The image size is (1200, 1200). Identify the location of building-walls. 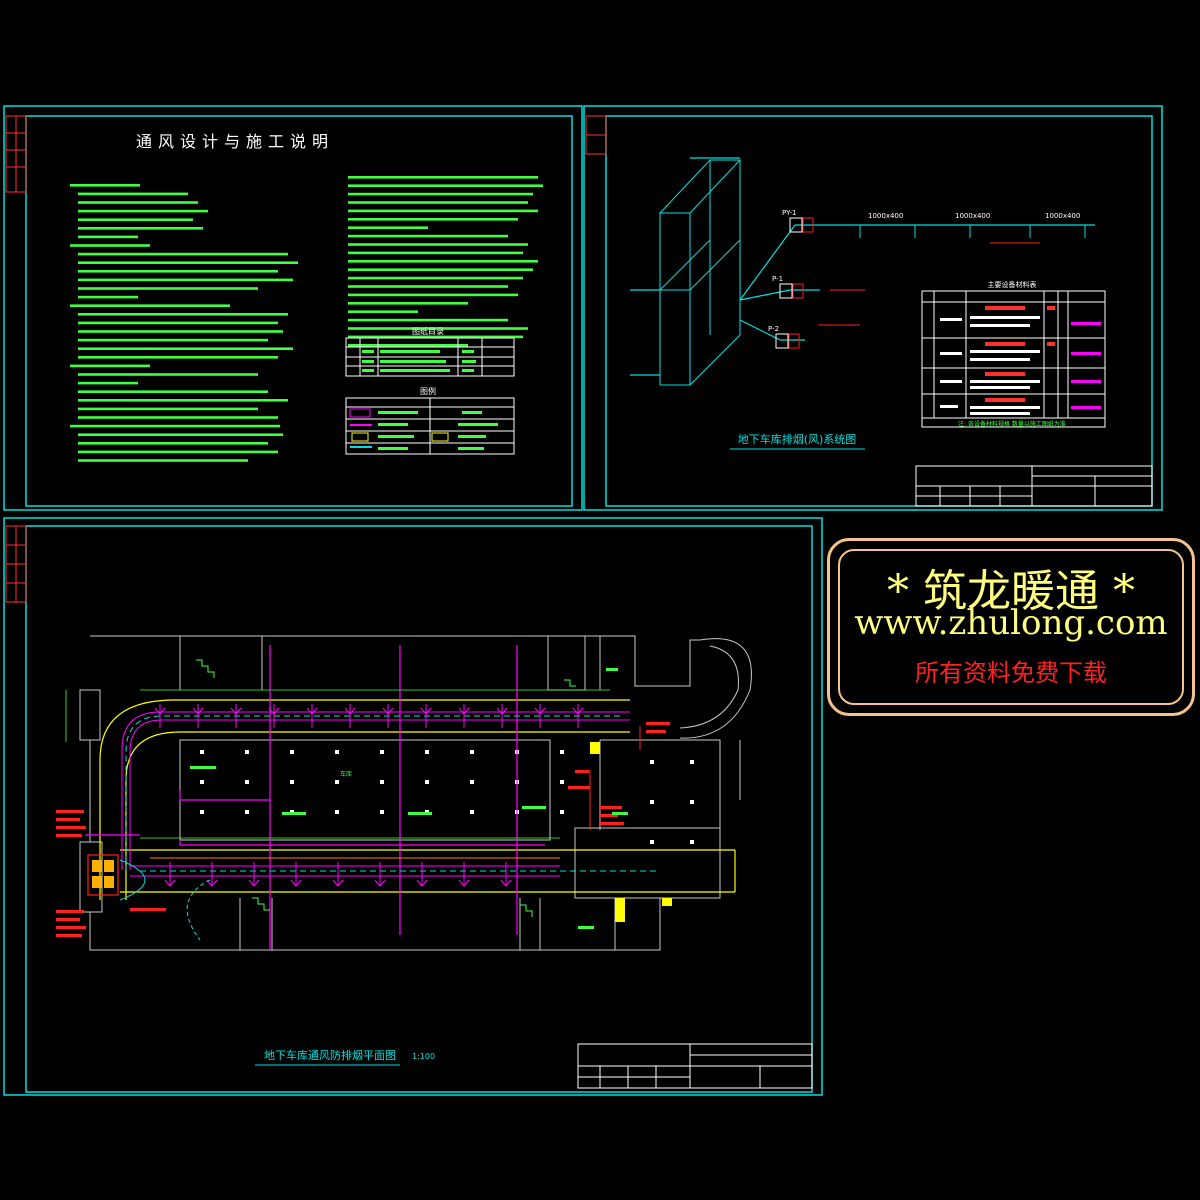
(410, 793).